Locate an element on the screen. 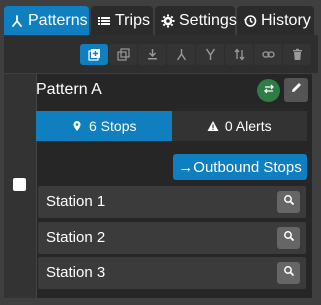 The height and width of the screenshot is (305, 321). download-icon is located at coordinates (152, 54).